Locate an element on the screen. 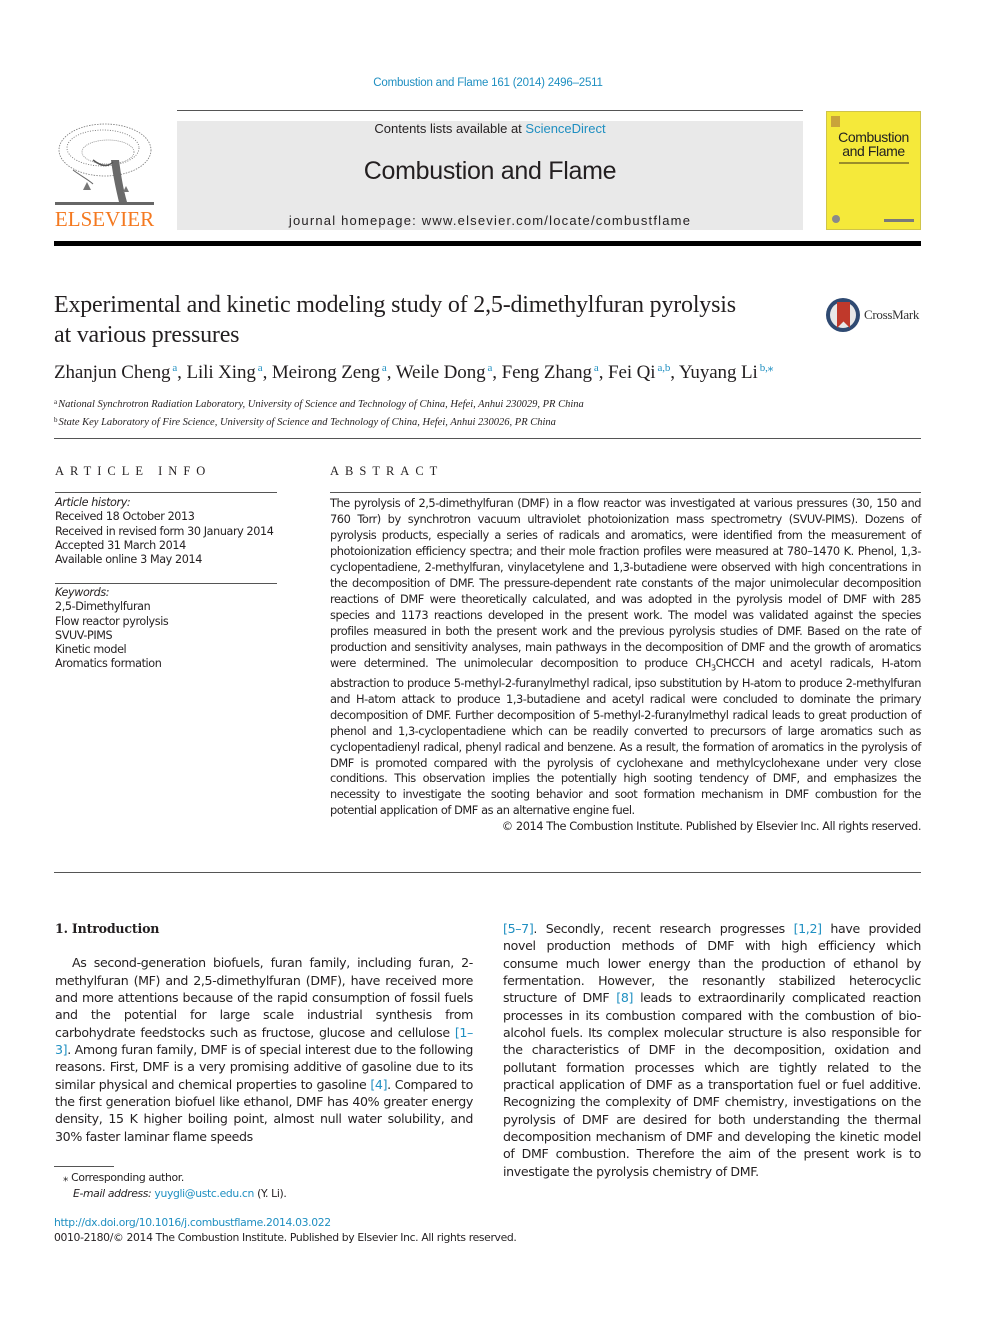 This screenshot has width=992, height=1323. author: Weile Dong a is located at coordinates (444, 372).